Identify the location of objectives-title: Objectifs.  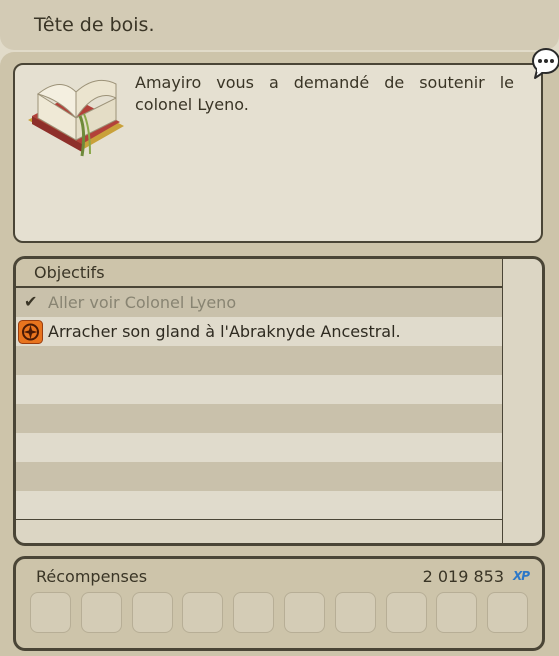
(69, 272).